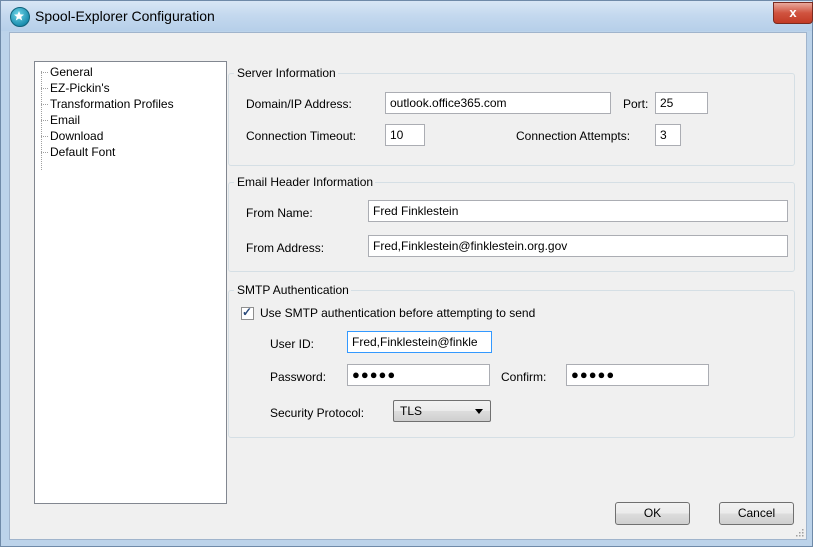 This screenshot has width=813, height=547. What do you see at coordinates (524, 377) in the screenshot?
I see `confirm-label: Confirm:` at bounding box center [524, 377].